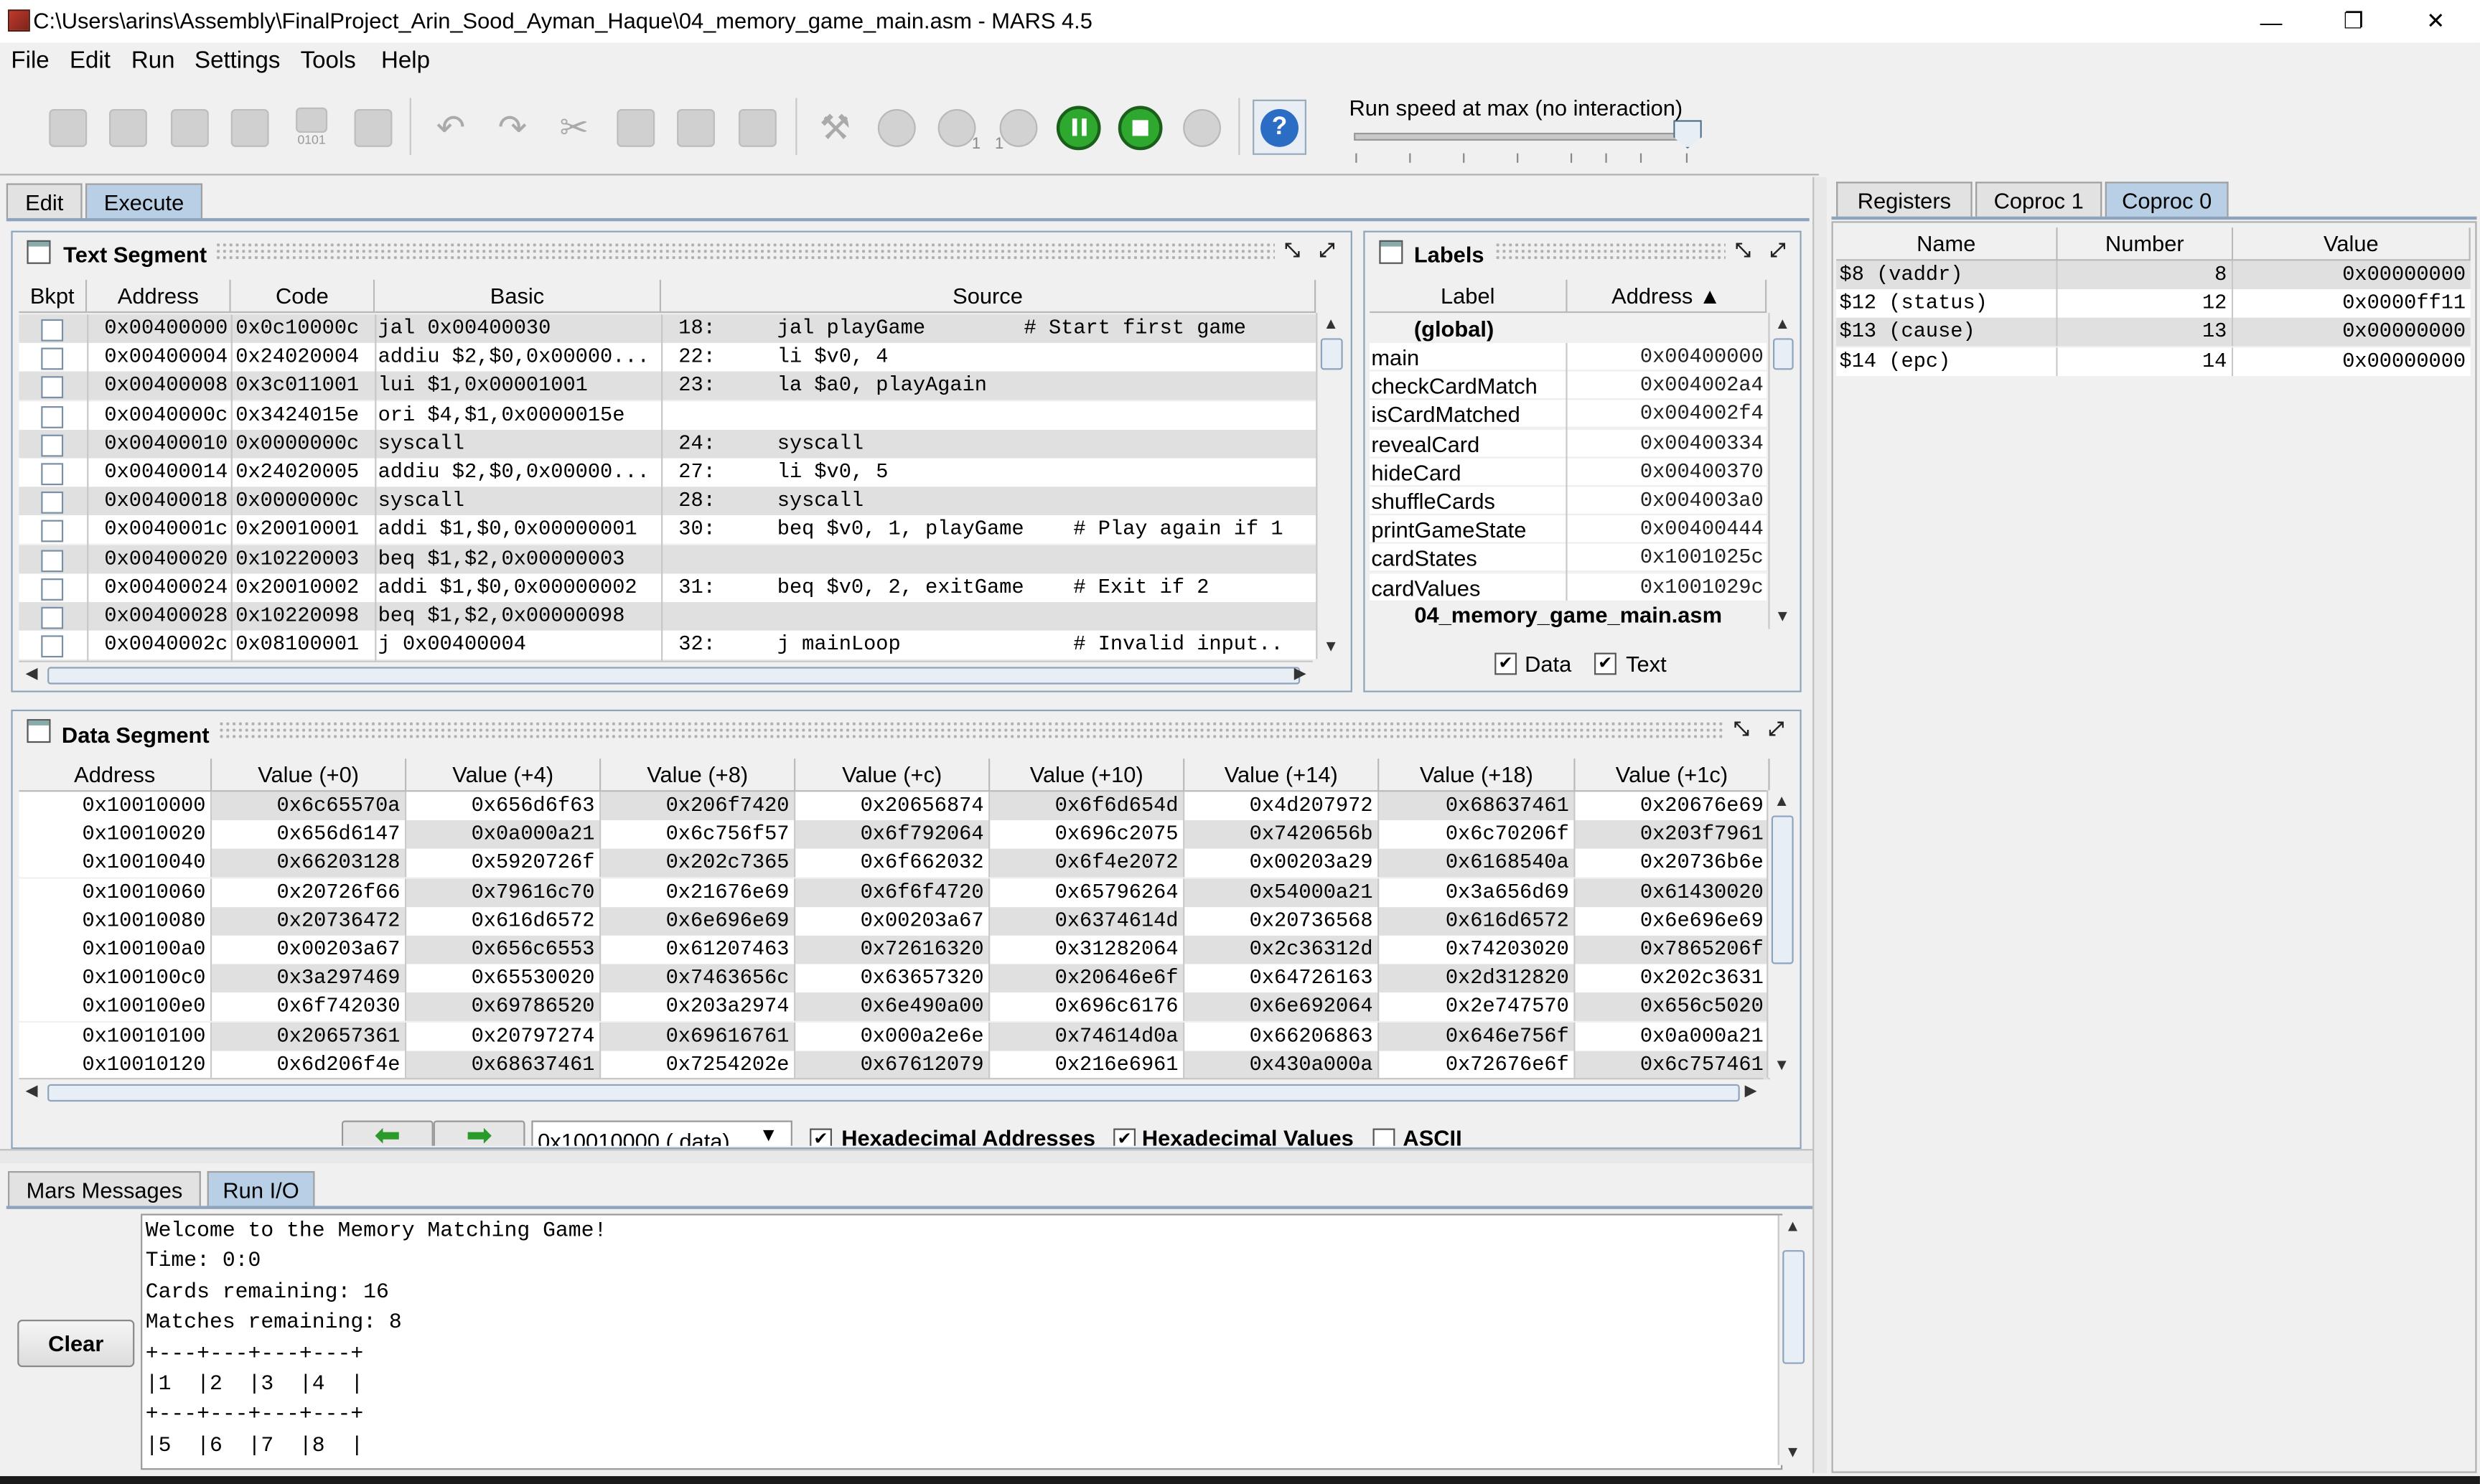 The width and height of the screenshot is (2480, 1484). I want to click on menu-run: Run, so click(153, 60).